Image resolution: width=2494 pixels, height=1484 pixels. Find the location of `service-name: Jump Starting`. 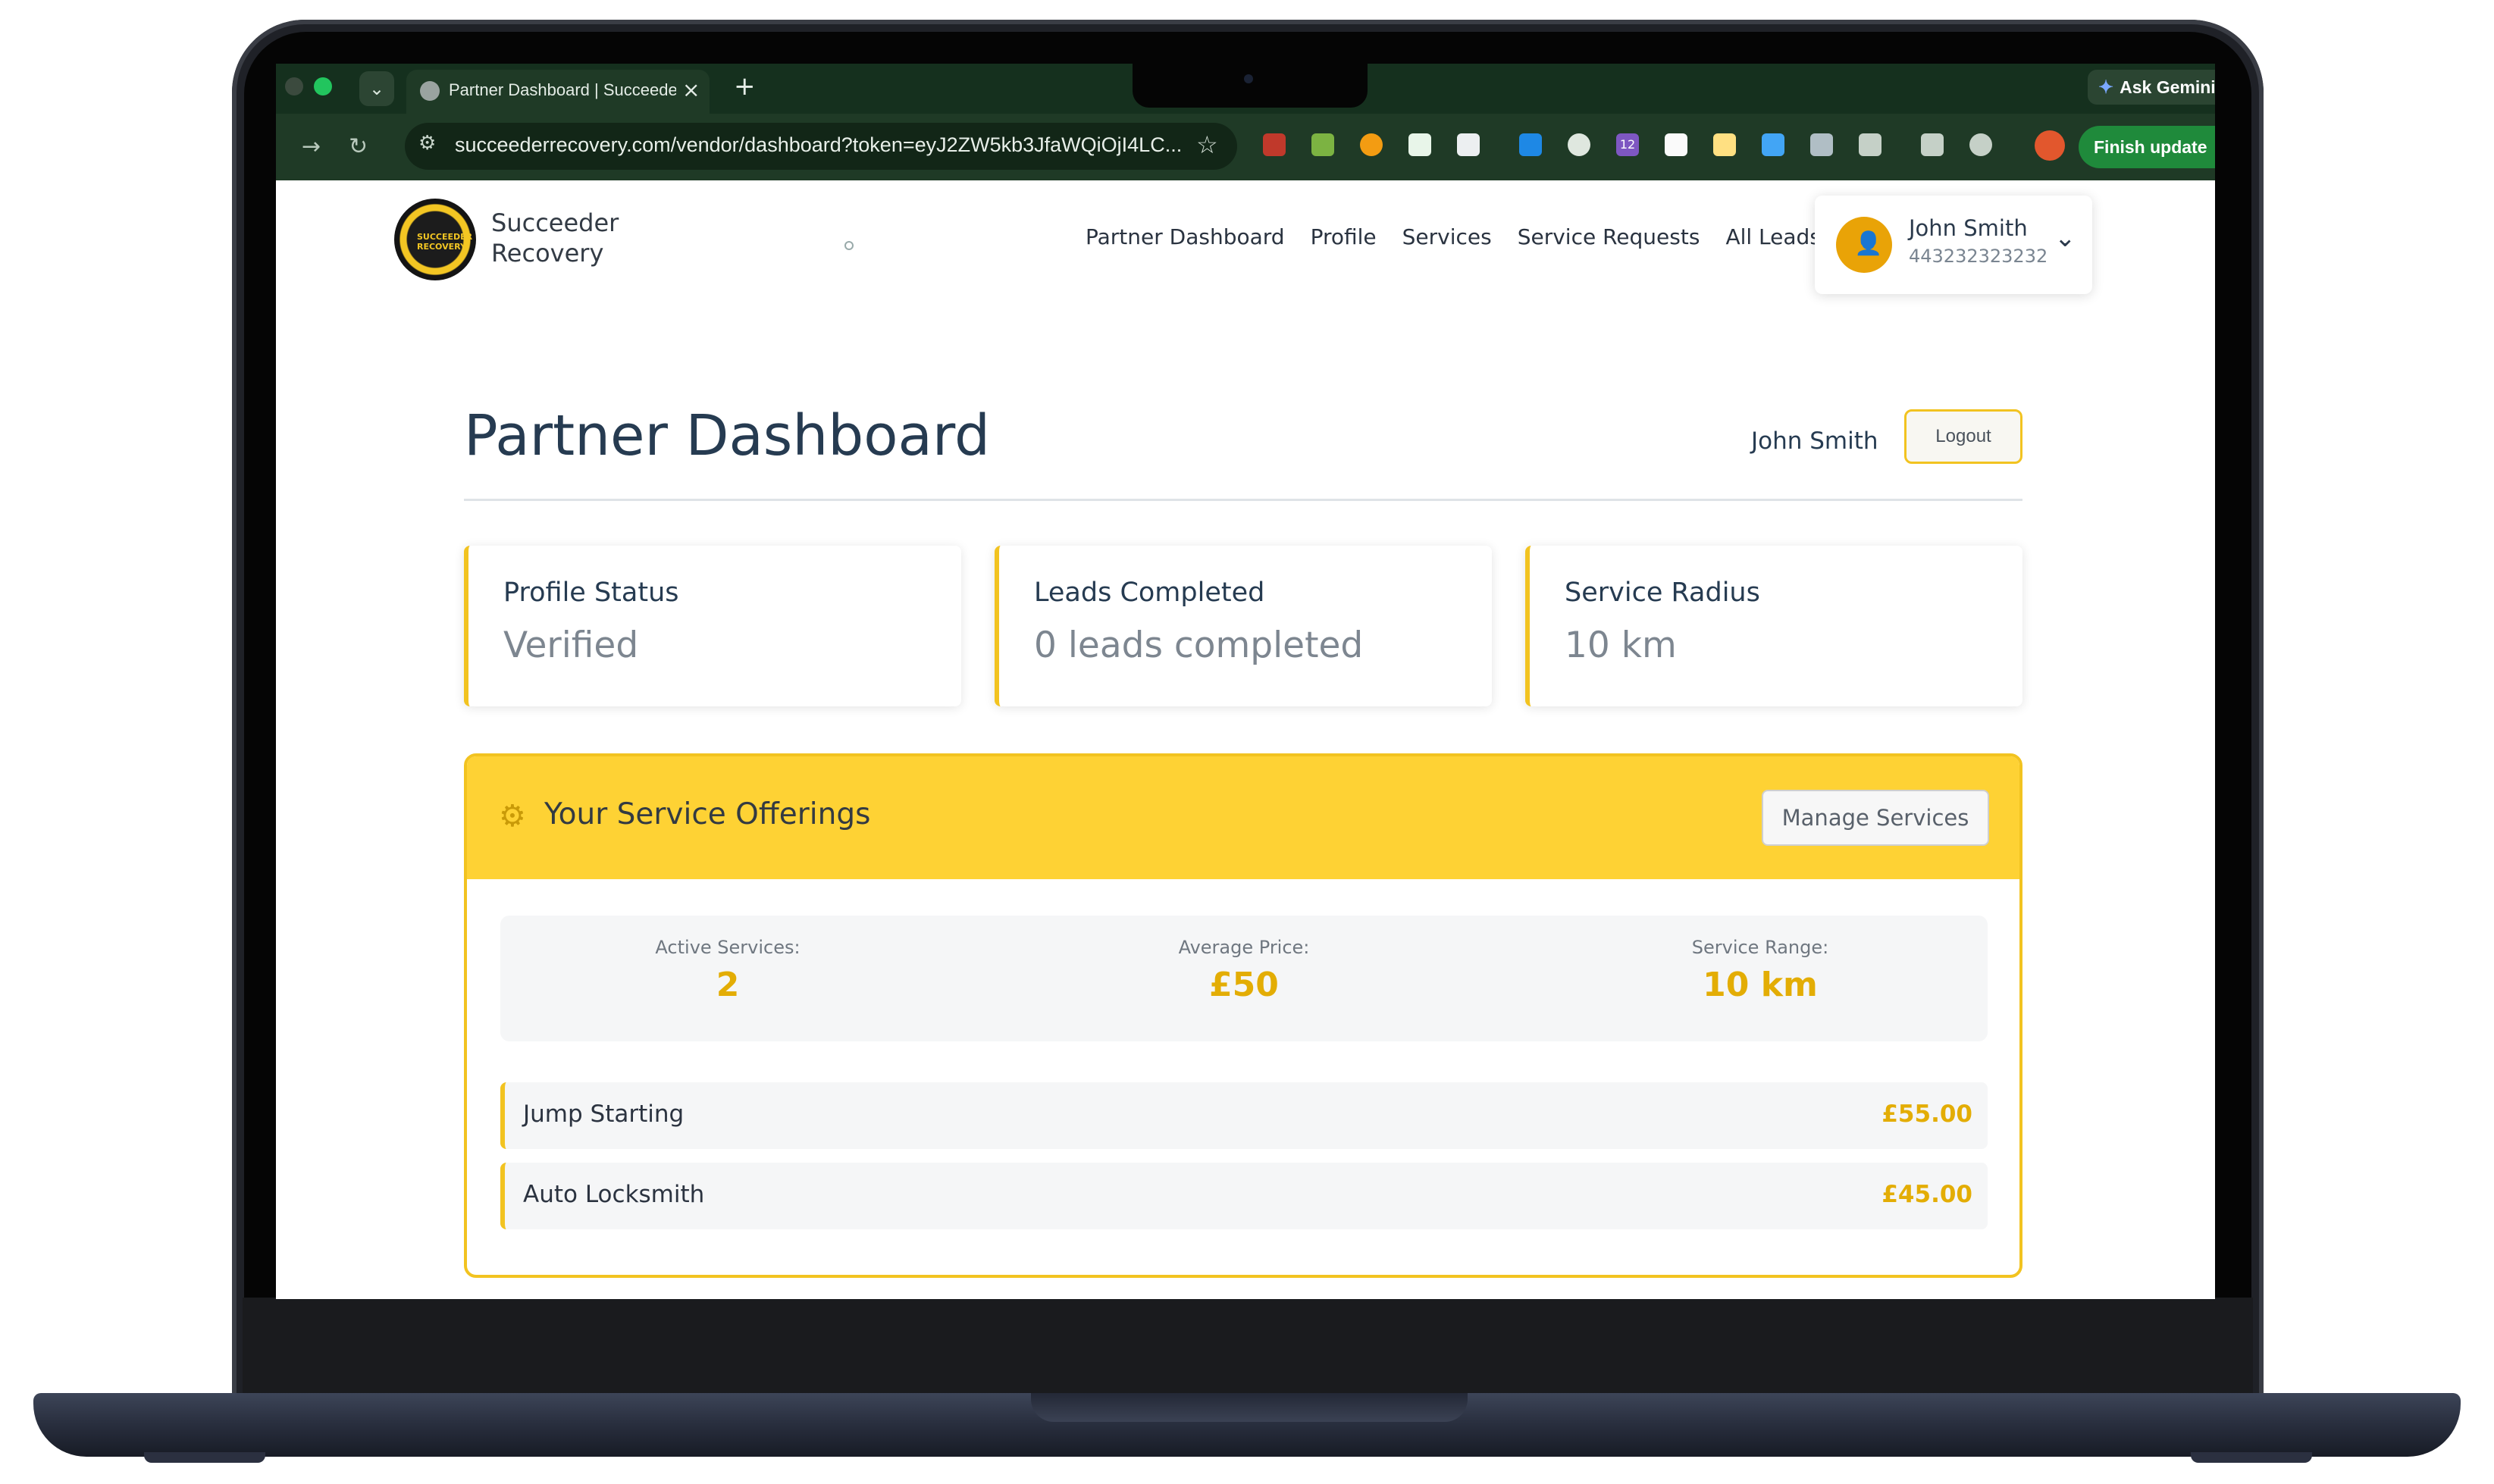

service-name: Jump Starting is located at coordinates (604, 1114).